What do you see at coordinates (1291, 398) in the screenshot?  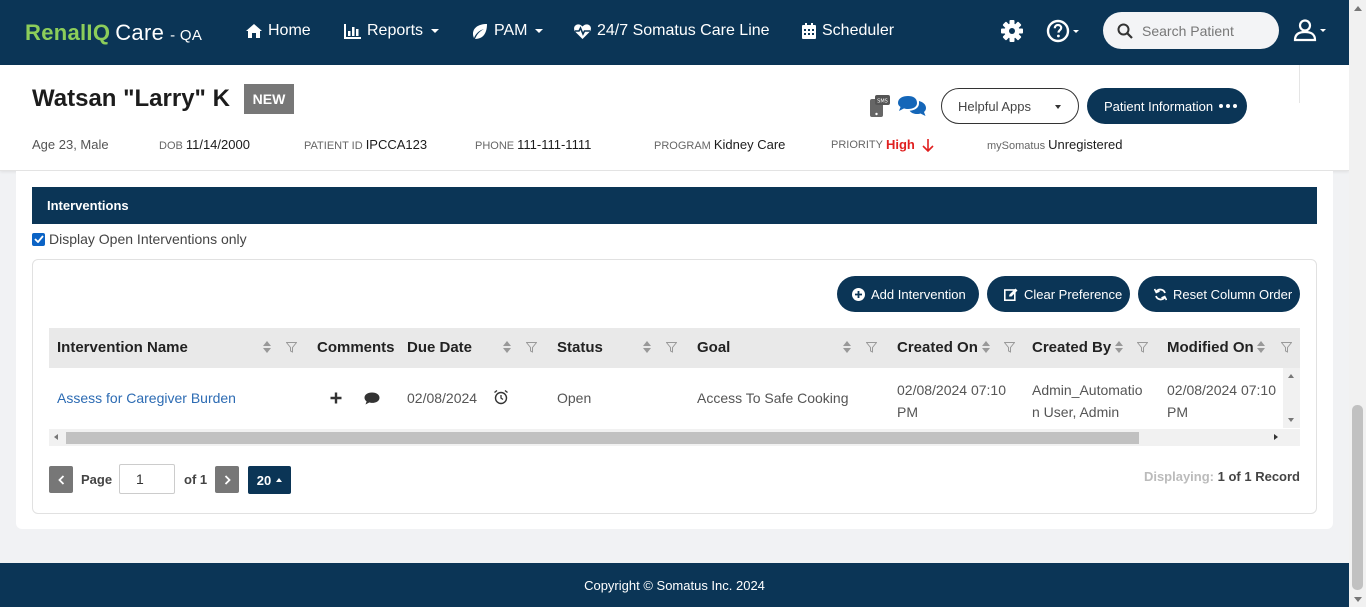 I see `grid-vertical-scrollbar` at bounding box center [1291, 398].